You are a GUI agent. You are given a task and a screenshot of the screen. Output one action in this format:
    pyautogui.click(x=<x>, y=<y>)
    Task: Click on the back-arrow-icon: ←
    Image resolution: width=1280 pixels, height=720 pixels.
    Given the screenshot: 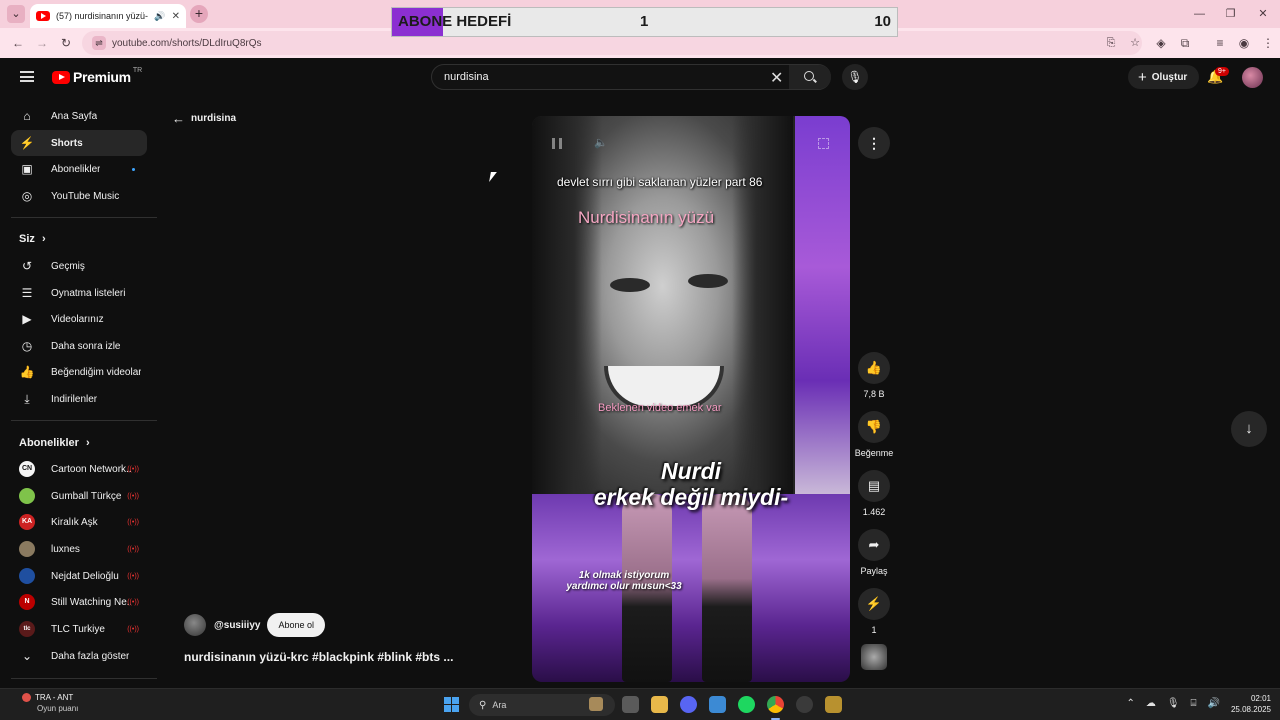 What is the action you would take?
    pyautogui.click(x=18, y=43)
    